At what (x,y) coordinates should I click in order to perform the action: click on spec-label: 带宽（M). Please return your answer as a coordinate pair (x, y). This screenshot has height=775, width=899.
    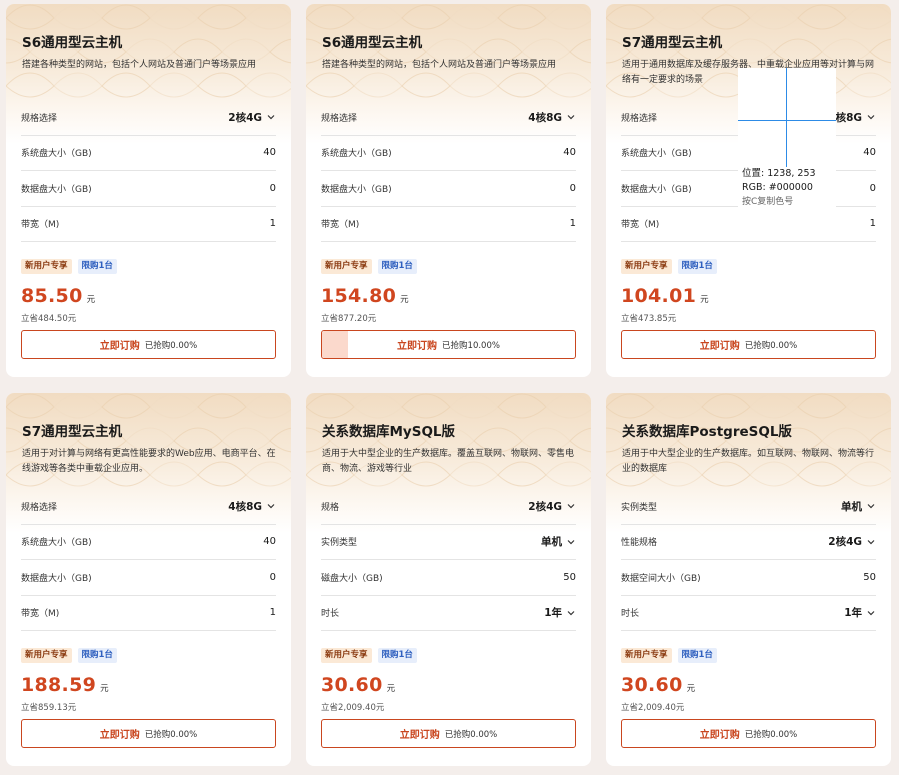
    Looking at the image, I should click on (40, 614).